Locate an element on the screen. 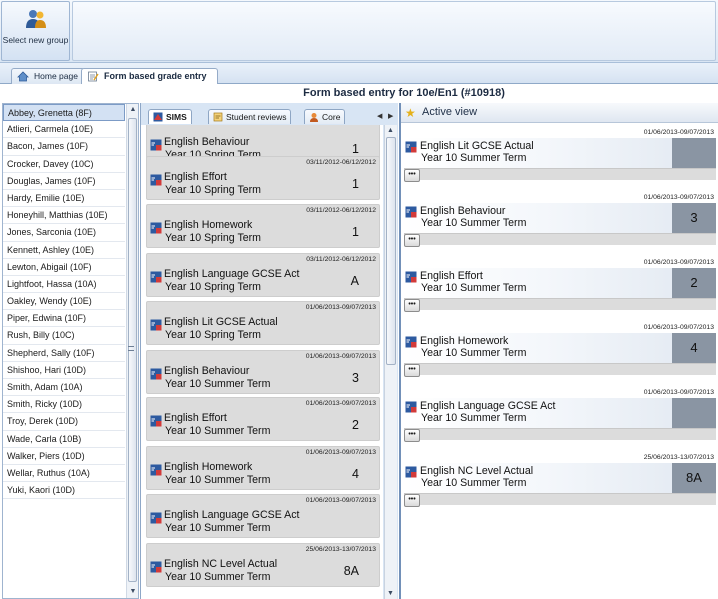 Image resolution: width=718 pixels, height=599 pixels. tab-scroll-left-icon: ◀ is located at coordinates (379, 116).